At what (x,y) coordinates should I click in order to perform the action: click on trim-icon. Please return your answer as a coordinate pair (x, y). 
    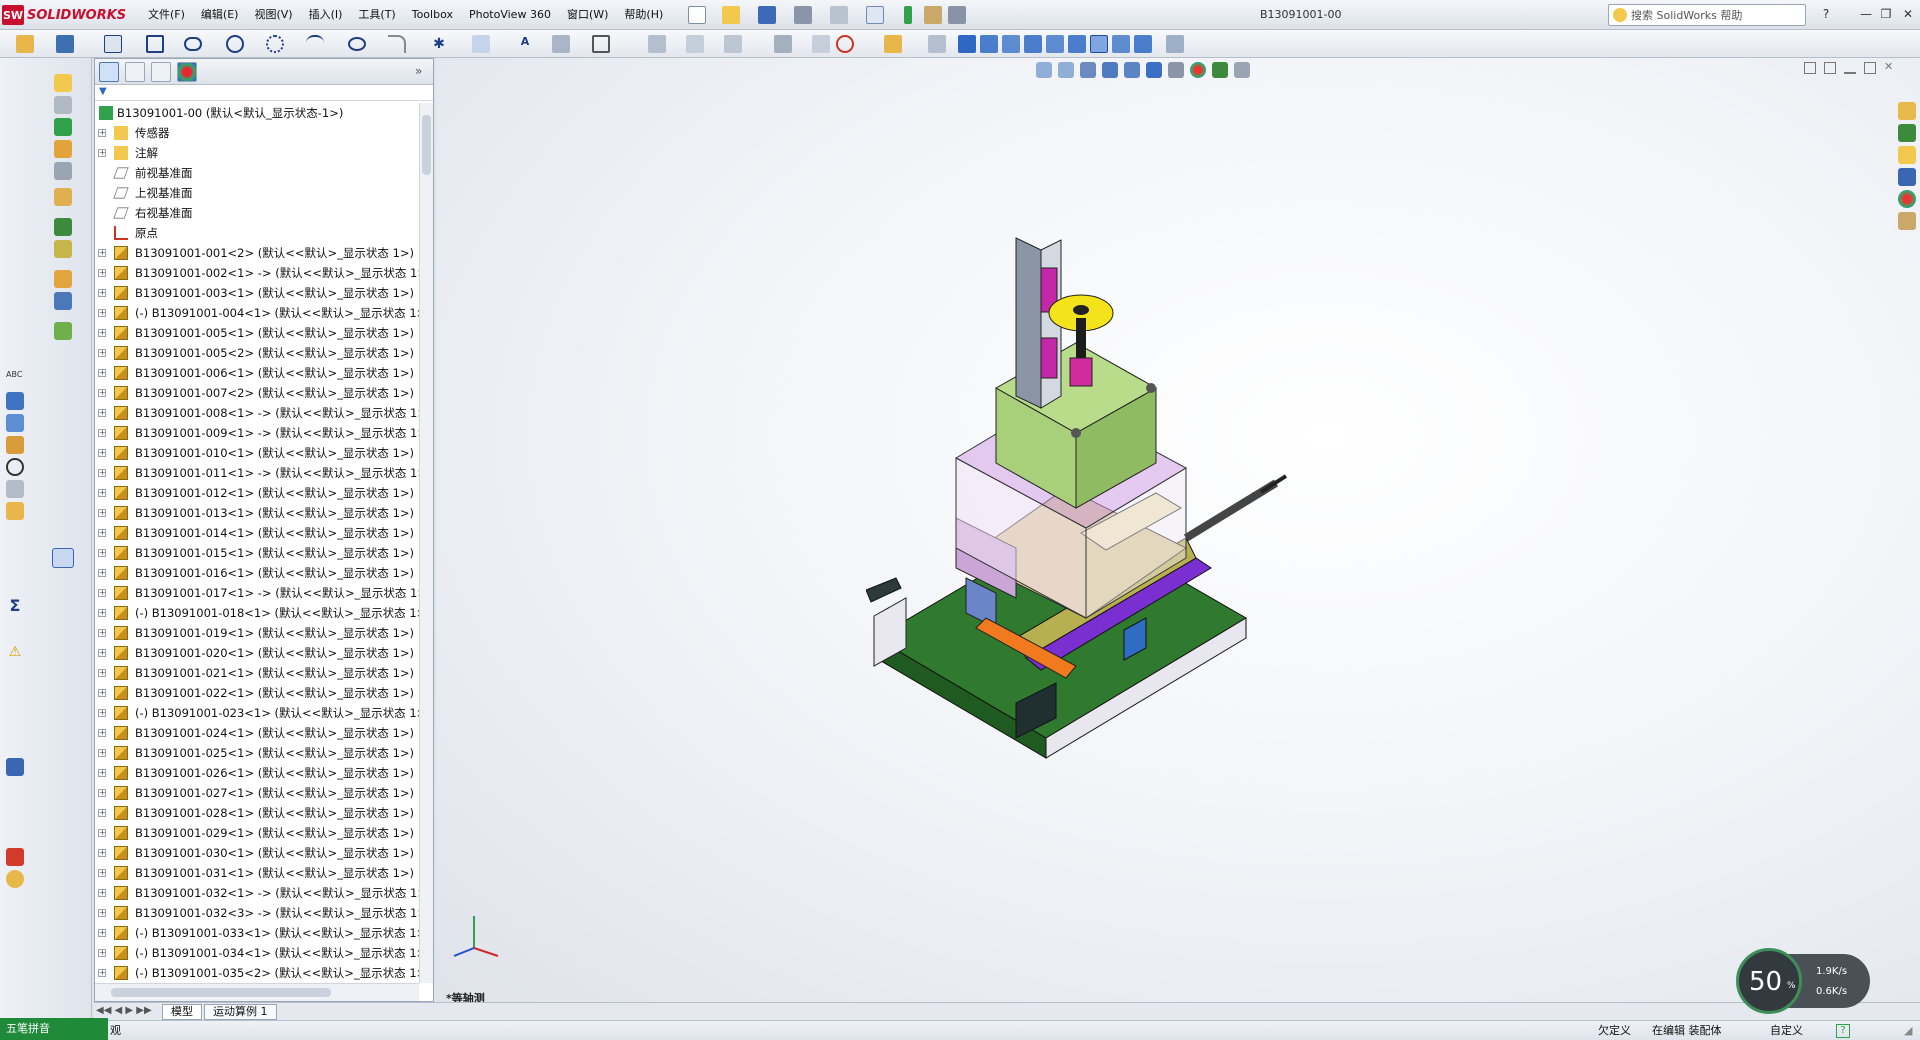
    Looking at the image, I should click on (561, 44).